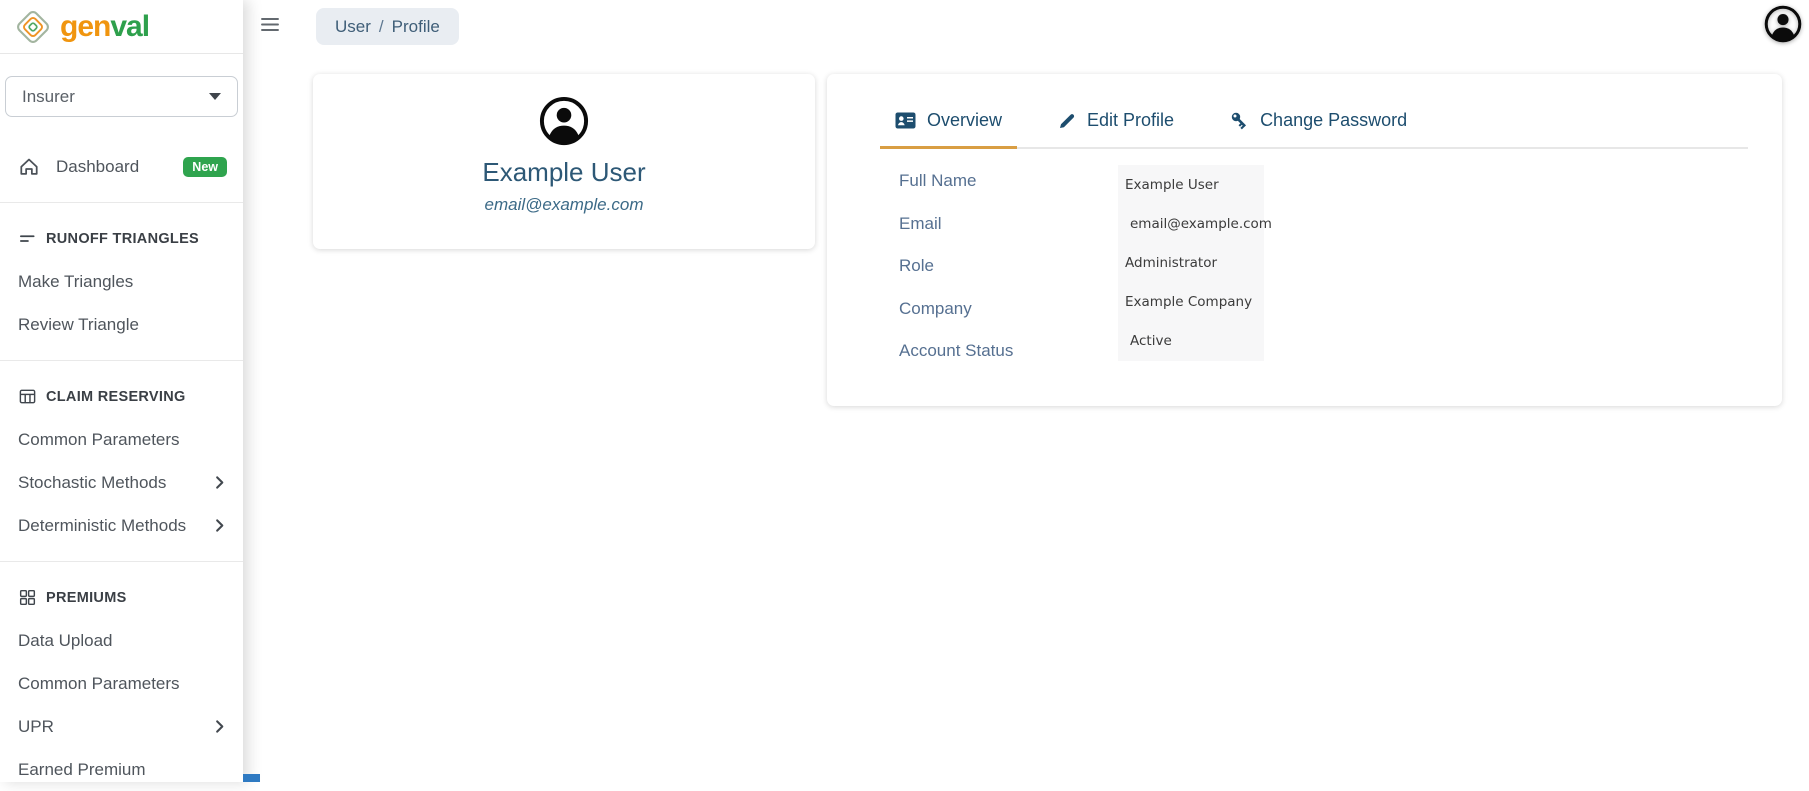  What do you see at coordinates (121, 324) in the screenshot?
I see `sidebar-item-review-triangle: Review Triangle` at bounding box center [121, 324].